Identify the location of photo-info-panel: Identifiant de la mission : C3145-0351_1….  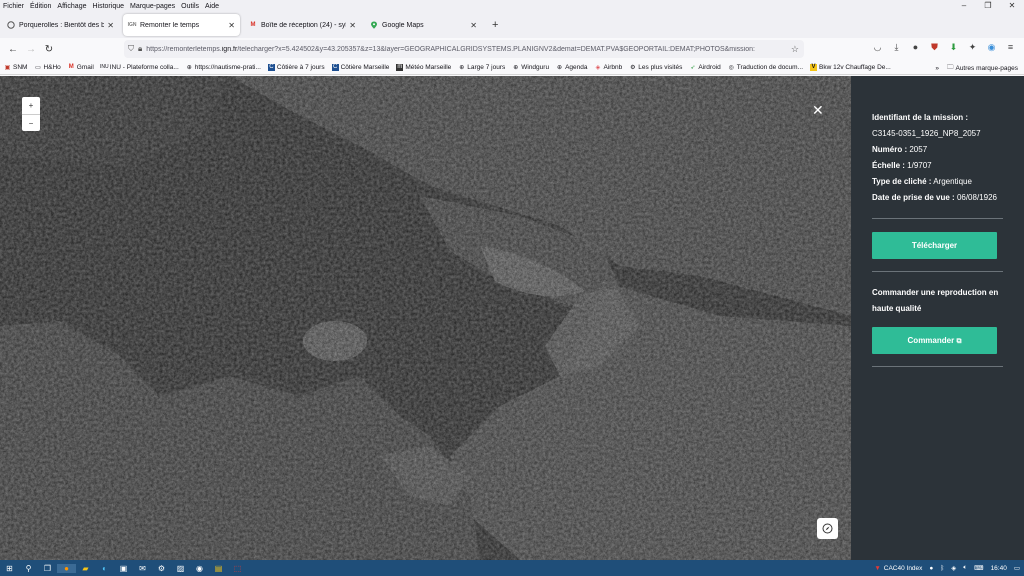
(937, 318).